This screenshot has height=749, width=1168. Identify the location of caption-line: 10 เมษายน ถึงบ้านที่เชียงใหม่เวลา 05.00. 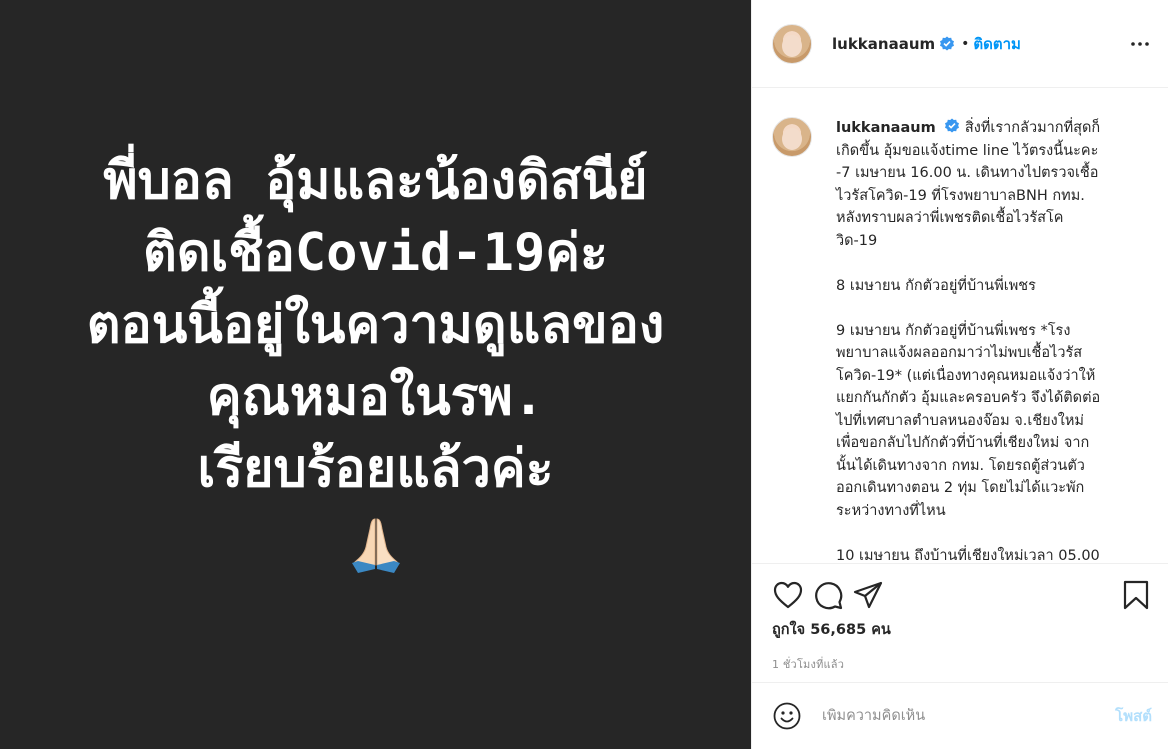
(968, 555).